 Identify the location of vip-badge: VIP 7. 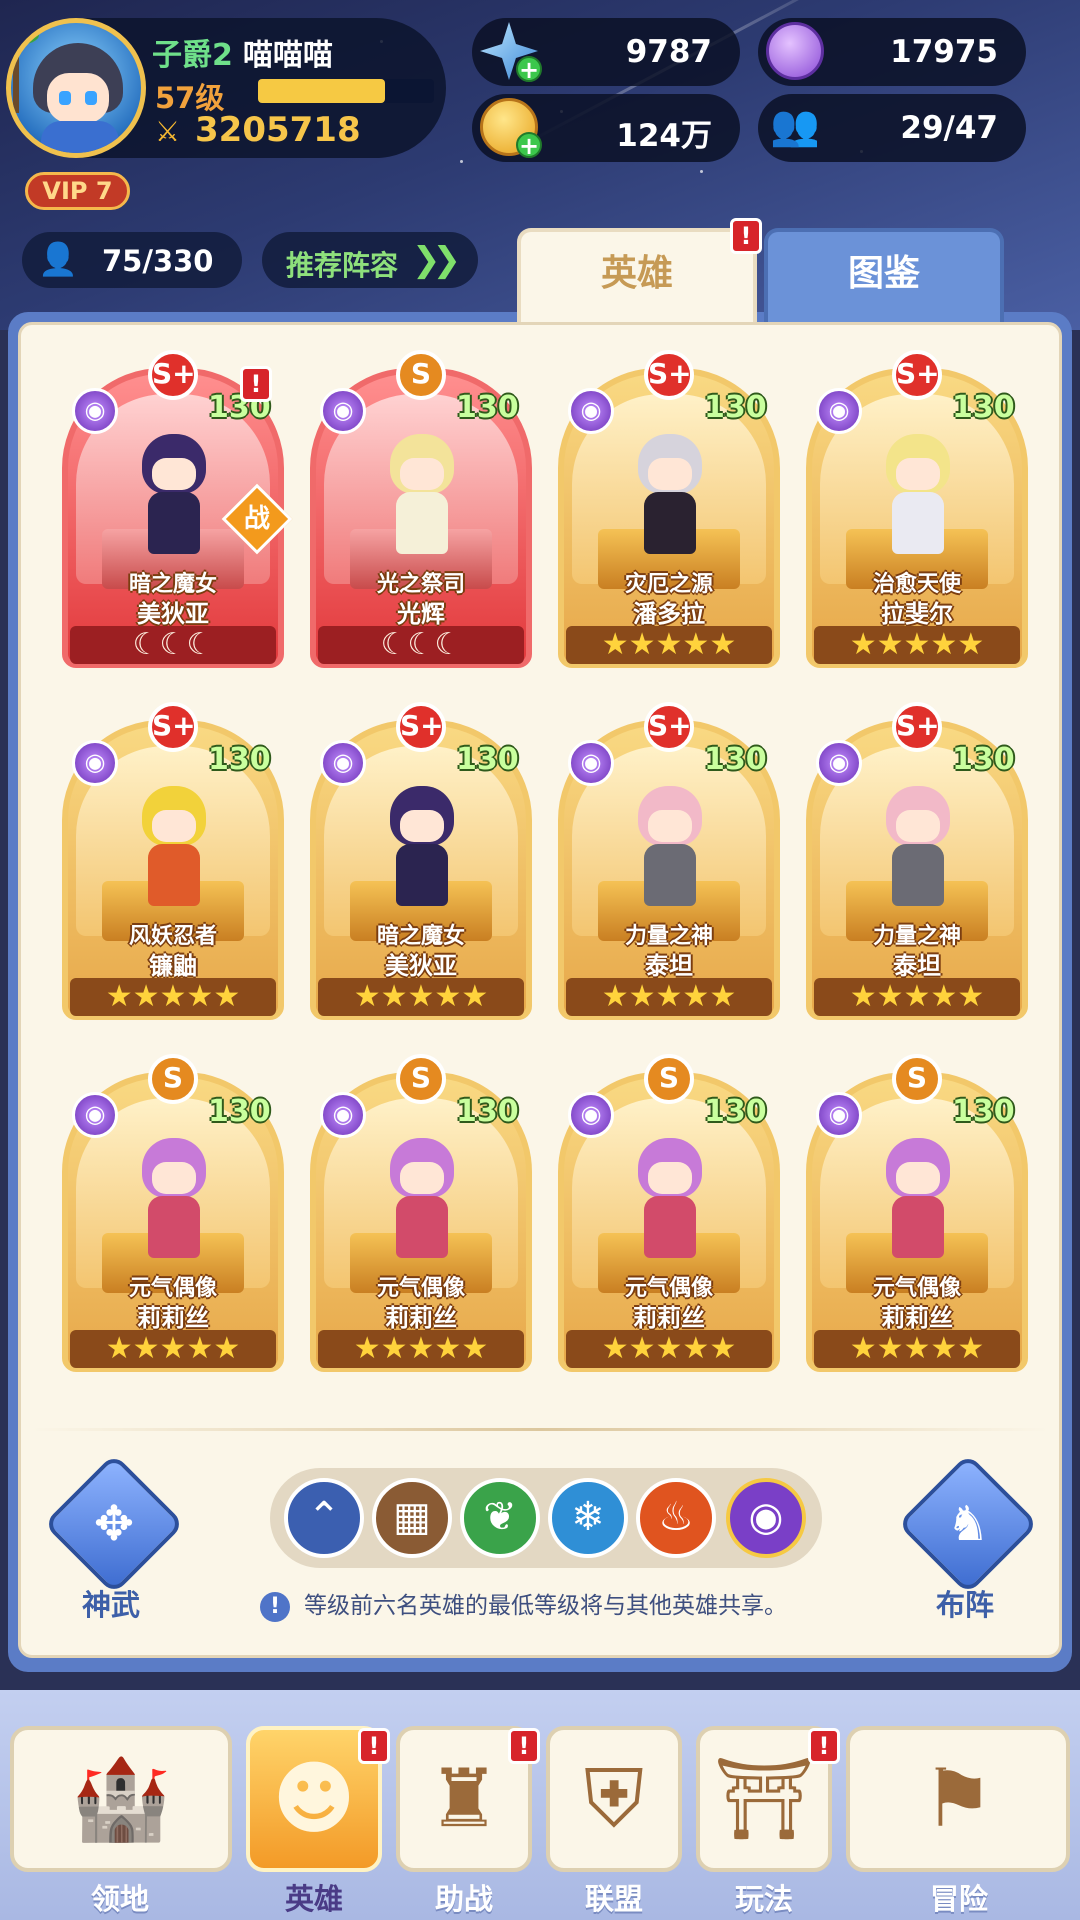
(77, 191).